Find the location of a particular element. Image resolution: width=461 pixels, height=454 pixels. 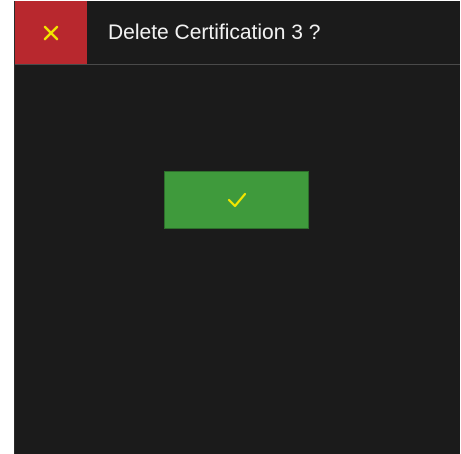

confirm-delete-button is located at coordinates (236, 200).